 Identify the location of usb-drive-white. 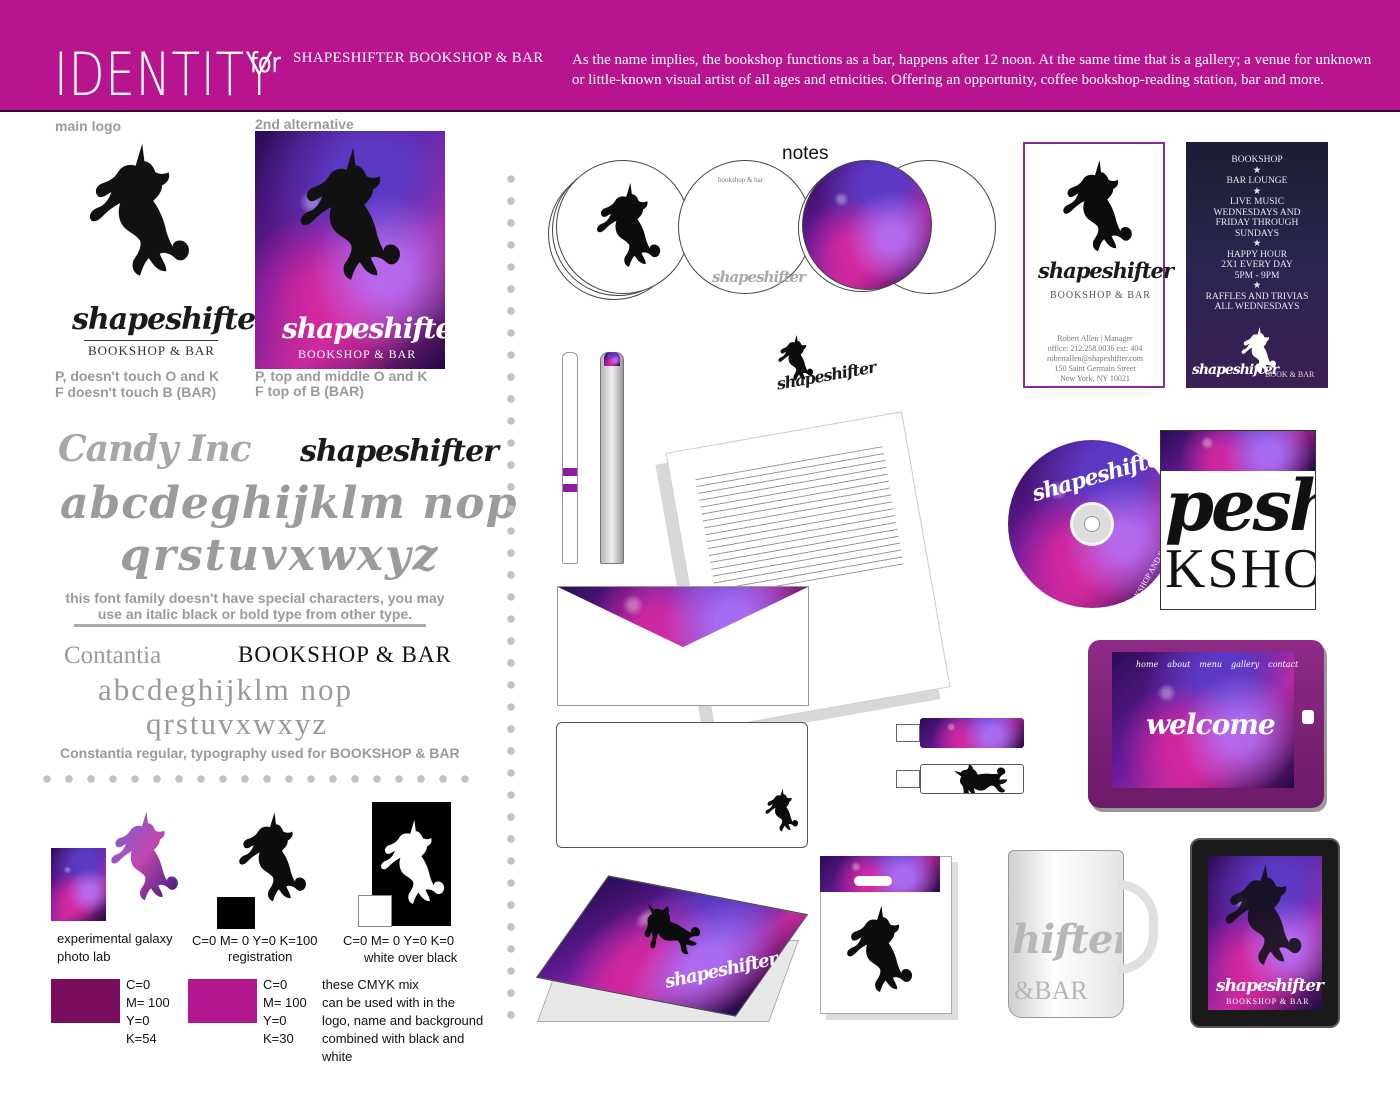
(972, 779).